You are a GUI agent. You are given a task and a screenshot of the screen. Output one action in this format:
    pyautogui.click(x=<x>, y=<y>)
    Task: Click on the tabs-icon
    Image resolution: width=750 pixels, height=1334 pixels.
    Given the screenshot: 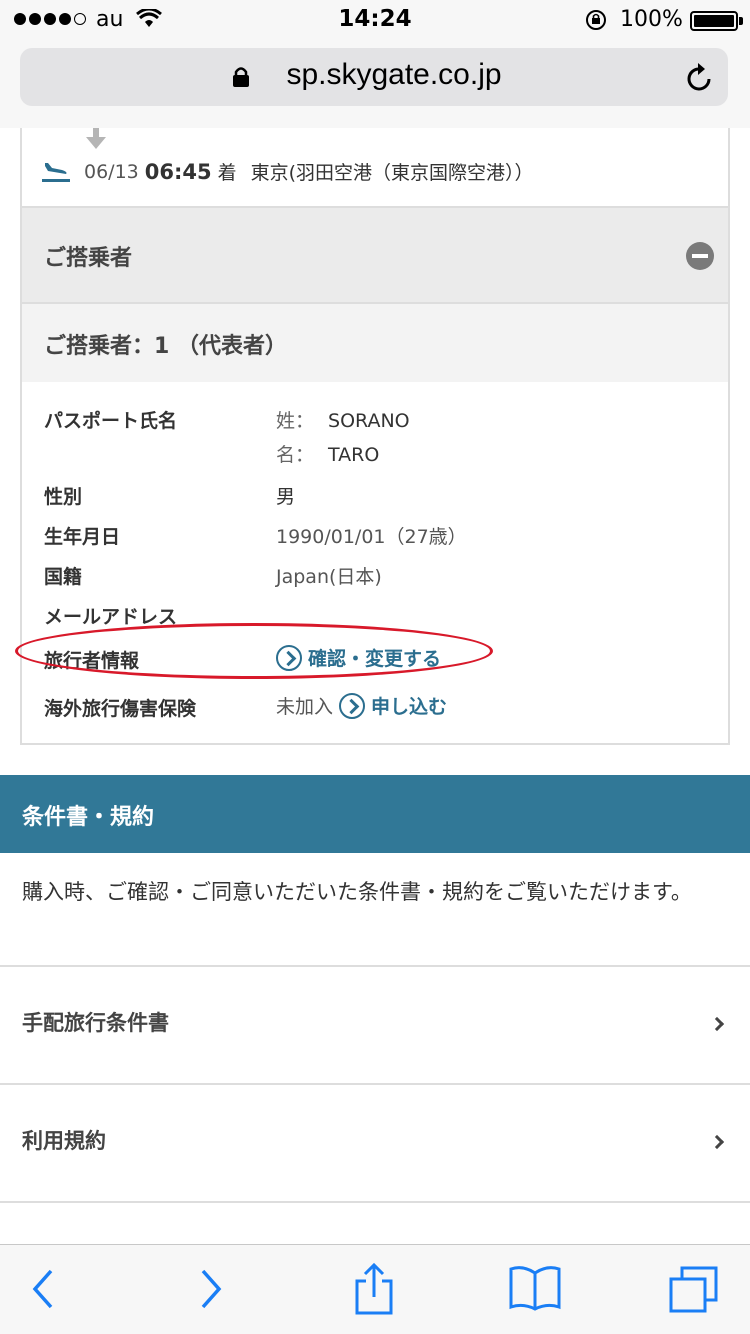 What is the action you would take?
    pyautogui.click(x=694, y=1290)
    